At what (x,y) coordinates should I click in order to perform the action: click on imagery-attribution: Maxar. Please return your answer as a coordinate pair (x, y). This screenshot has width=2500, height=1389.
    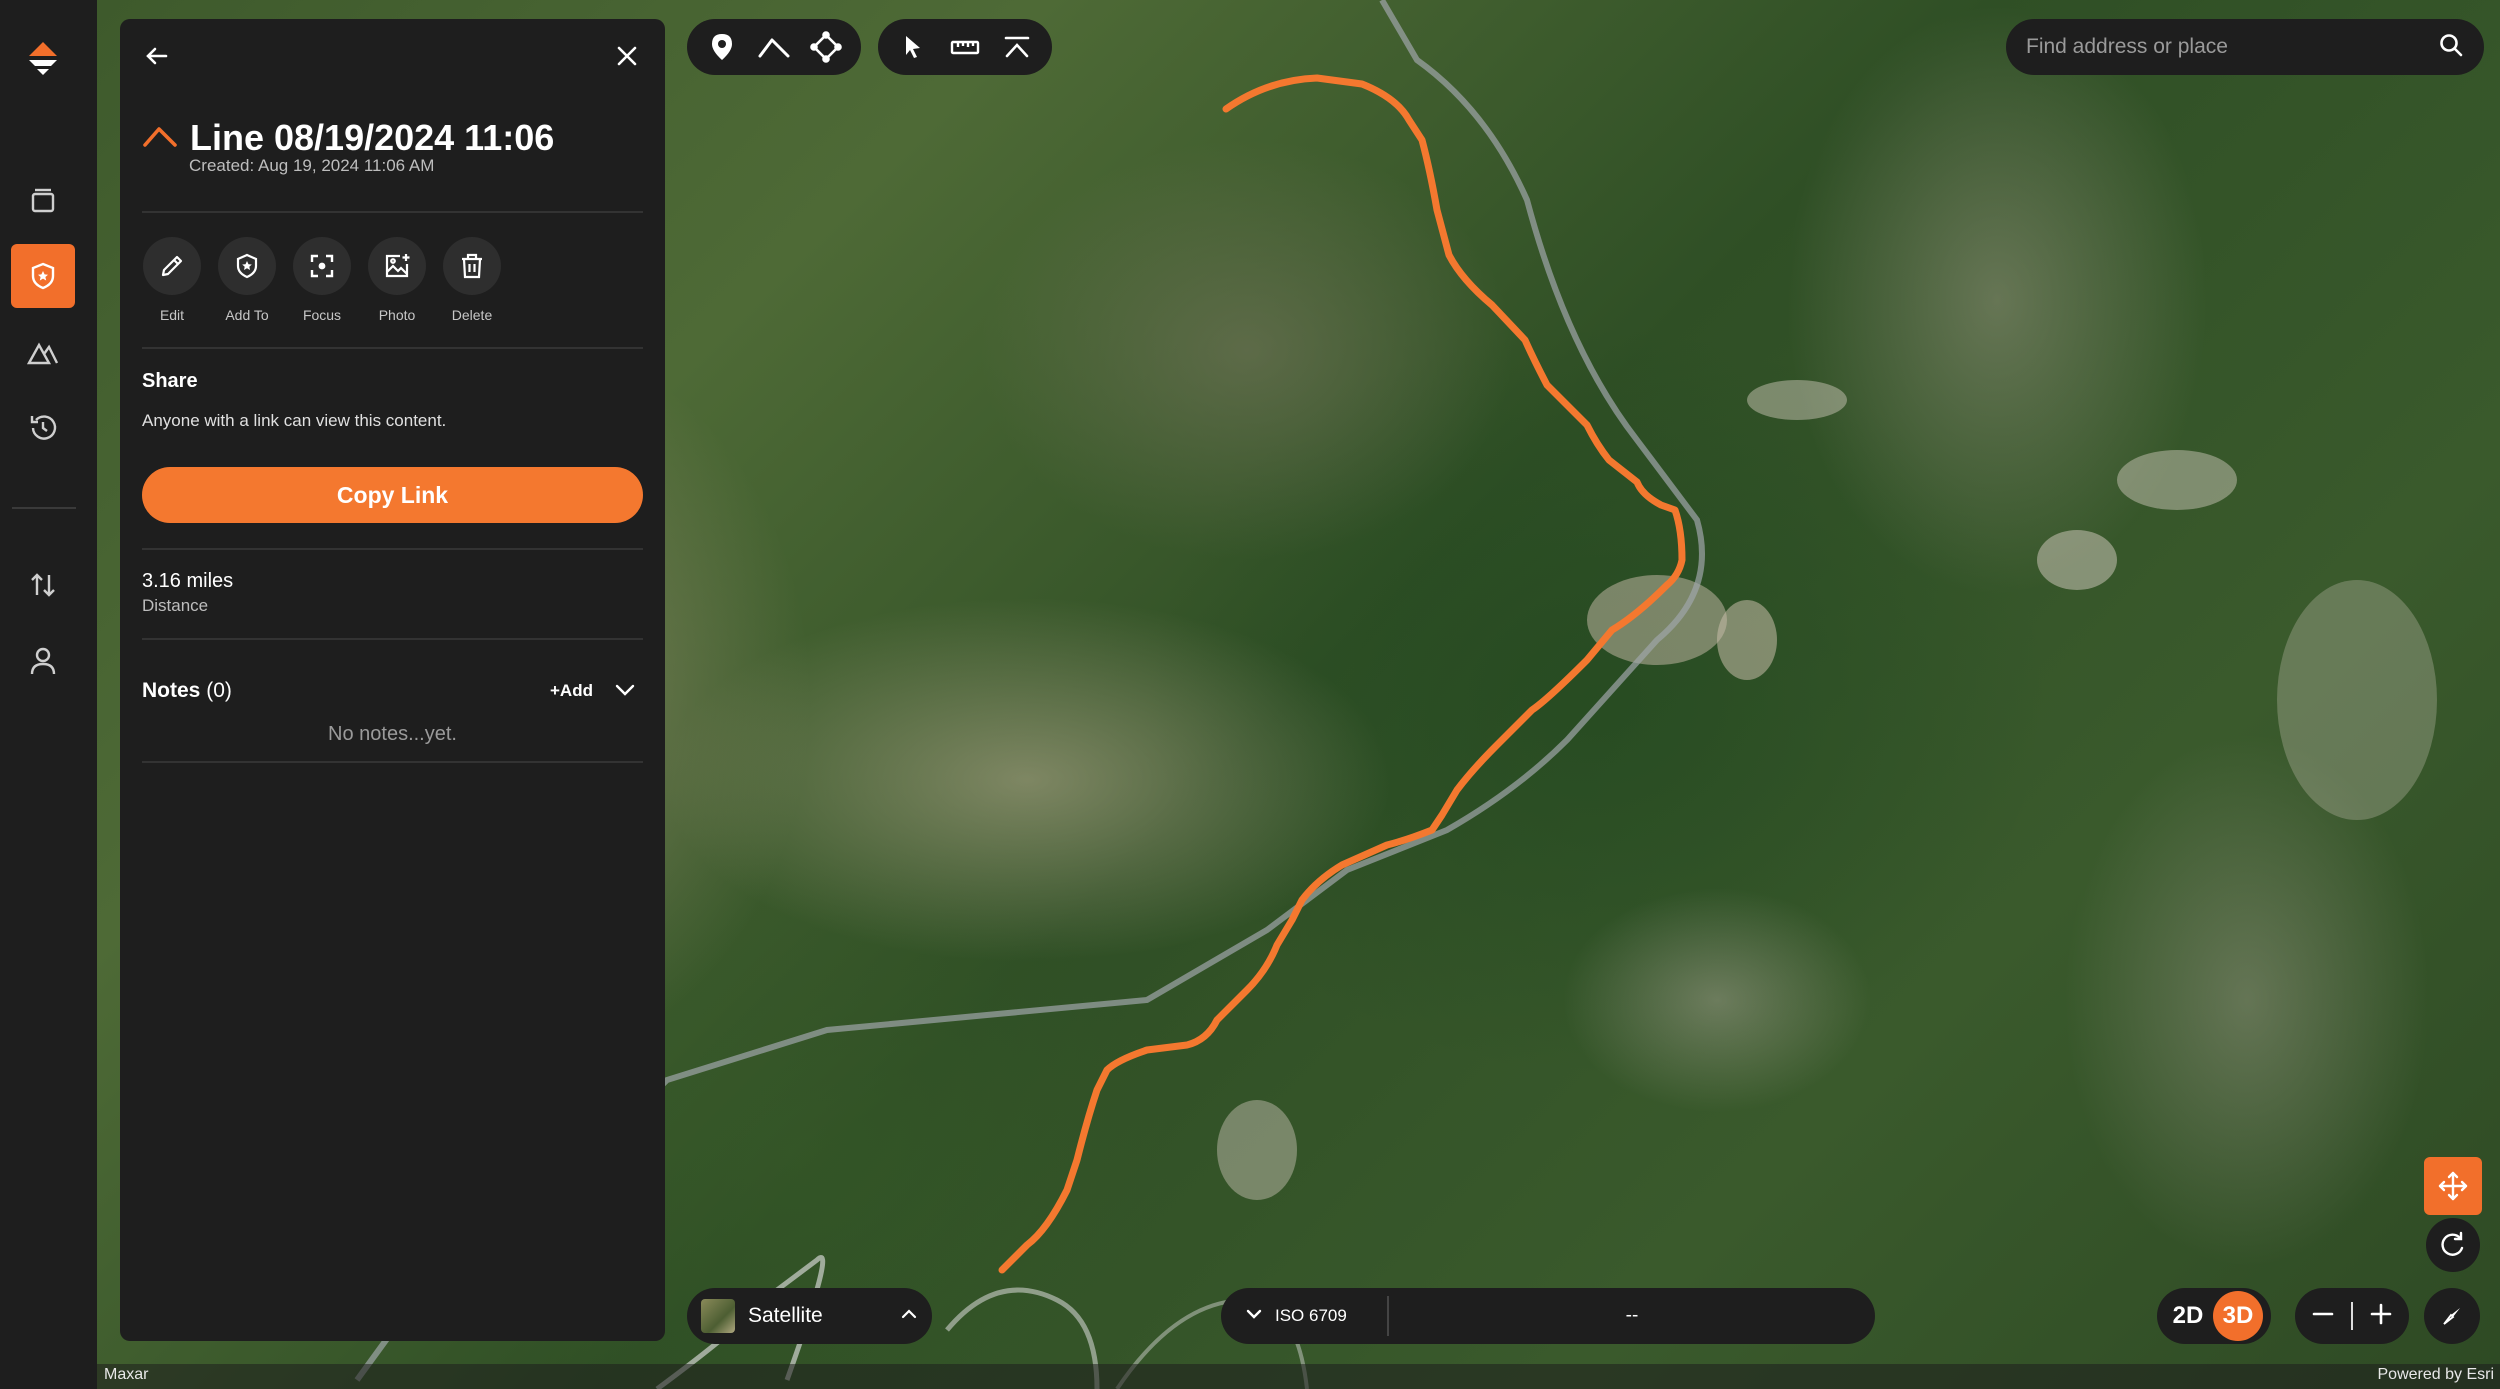
    Looking at the image, I should click on (126, 1374).